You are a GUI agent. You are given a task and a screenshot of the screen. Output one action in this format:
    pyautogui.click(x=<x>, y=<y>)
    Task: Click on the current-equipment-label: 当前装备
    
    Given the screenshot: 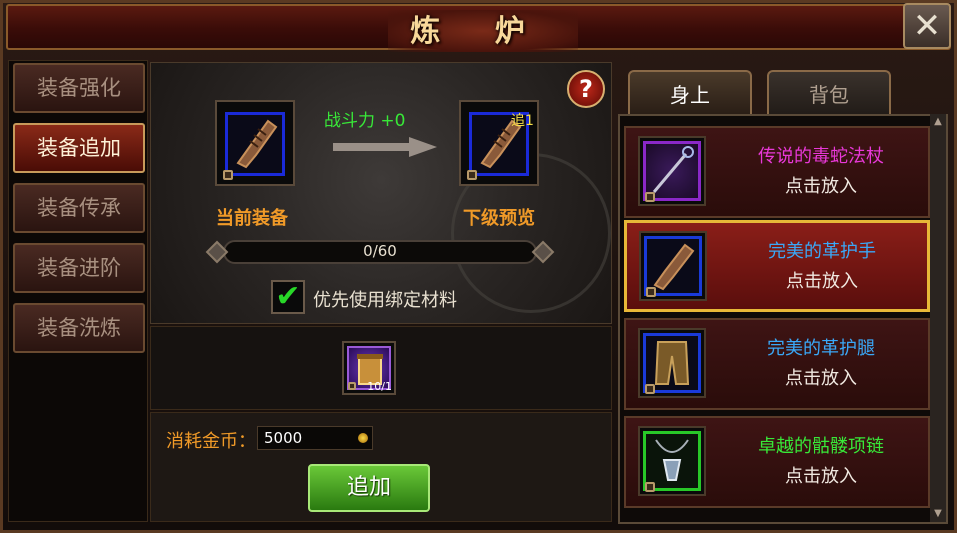 What is the action you would take?
    pyautogui.click(x=252, y=218)
    